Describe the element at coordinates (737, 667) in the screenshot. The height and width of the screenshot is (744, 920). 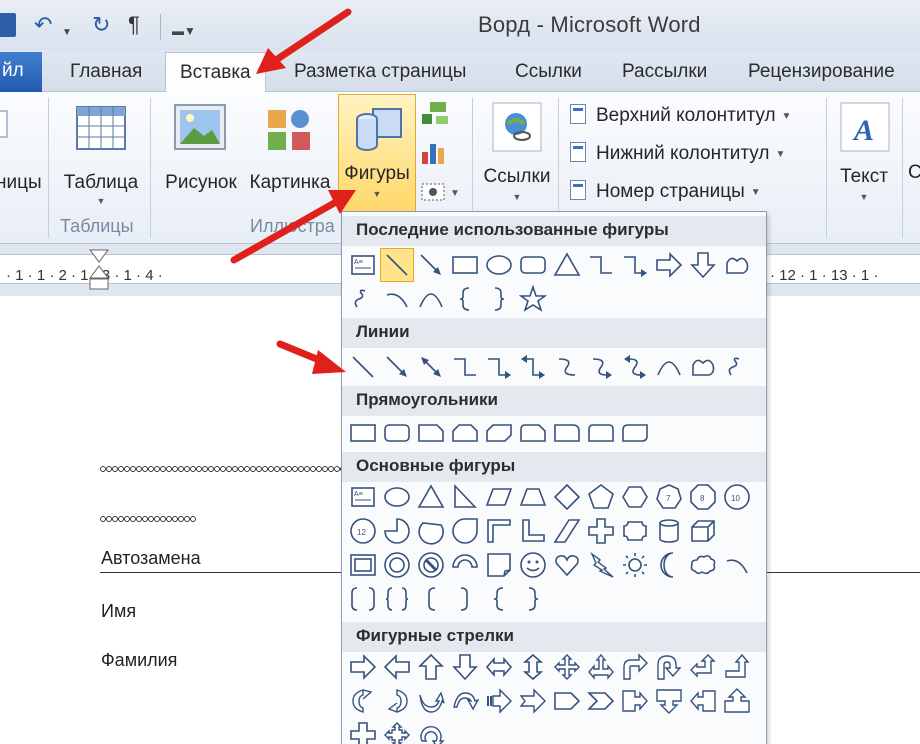
I see `bent-up-arrow-shape` at that location.